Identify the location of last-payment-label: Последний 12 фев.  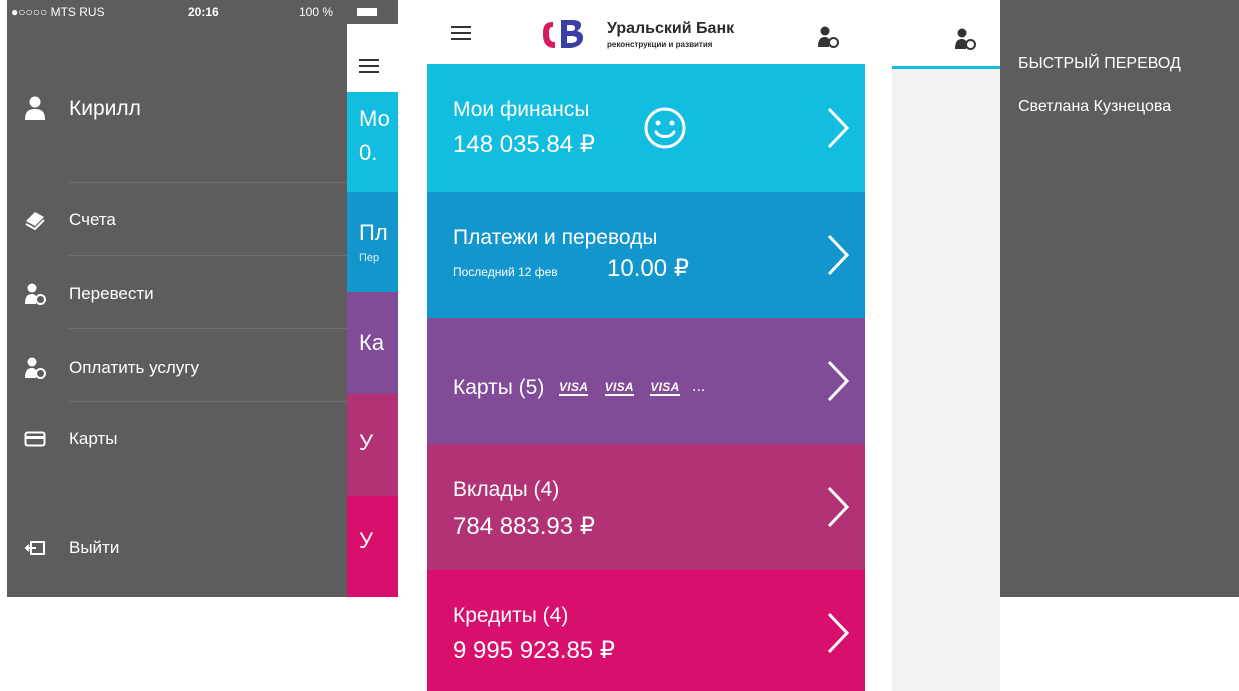
(505, 272).